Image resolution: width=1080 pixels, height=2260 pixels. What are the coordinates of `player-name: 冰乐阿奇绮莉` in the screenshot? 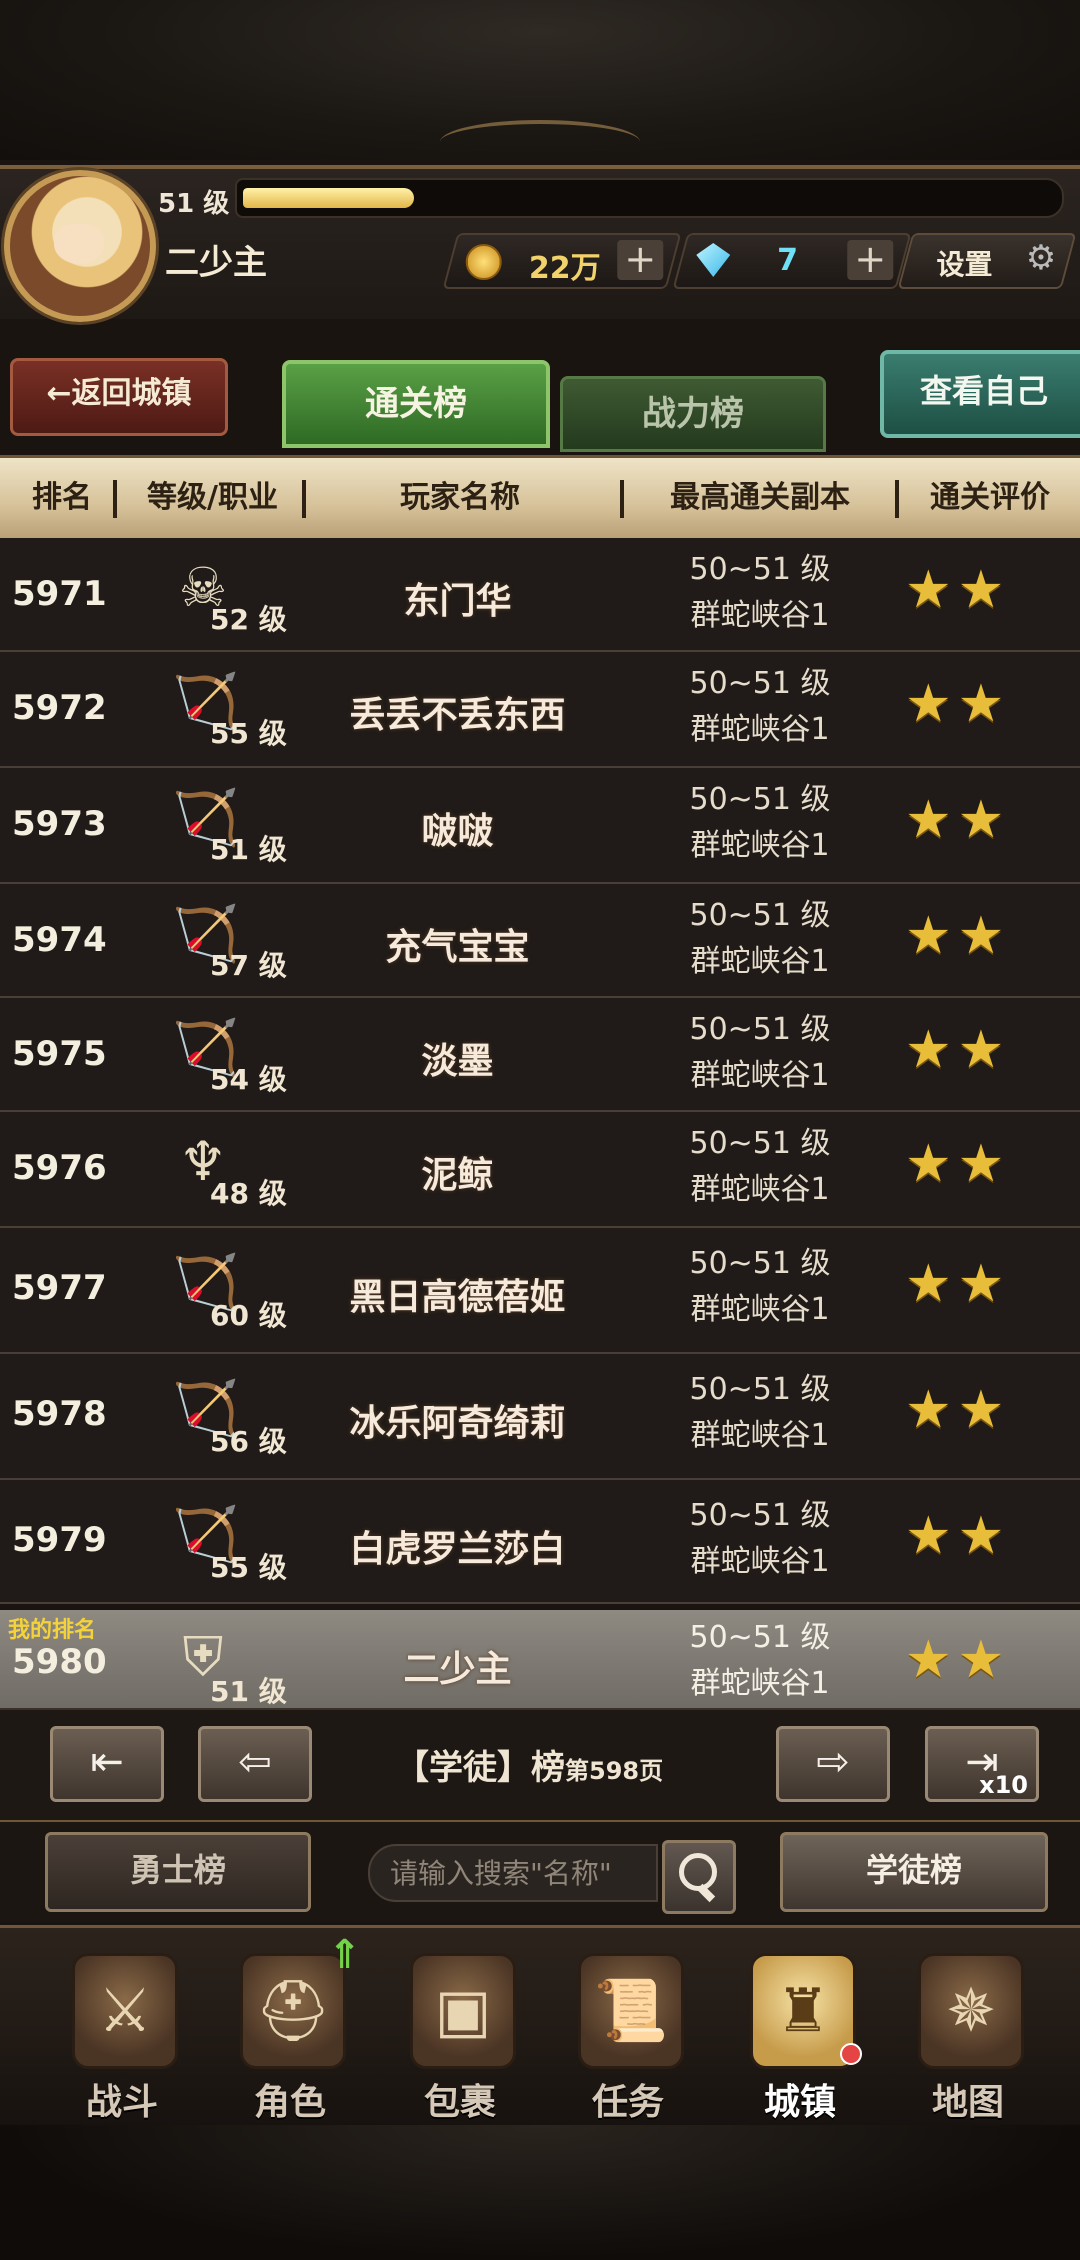 It's located at (457, 1423).